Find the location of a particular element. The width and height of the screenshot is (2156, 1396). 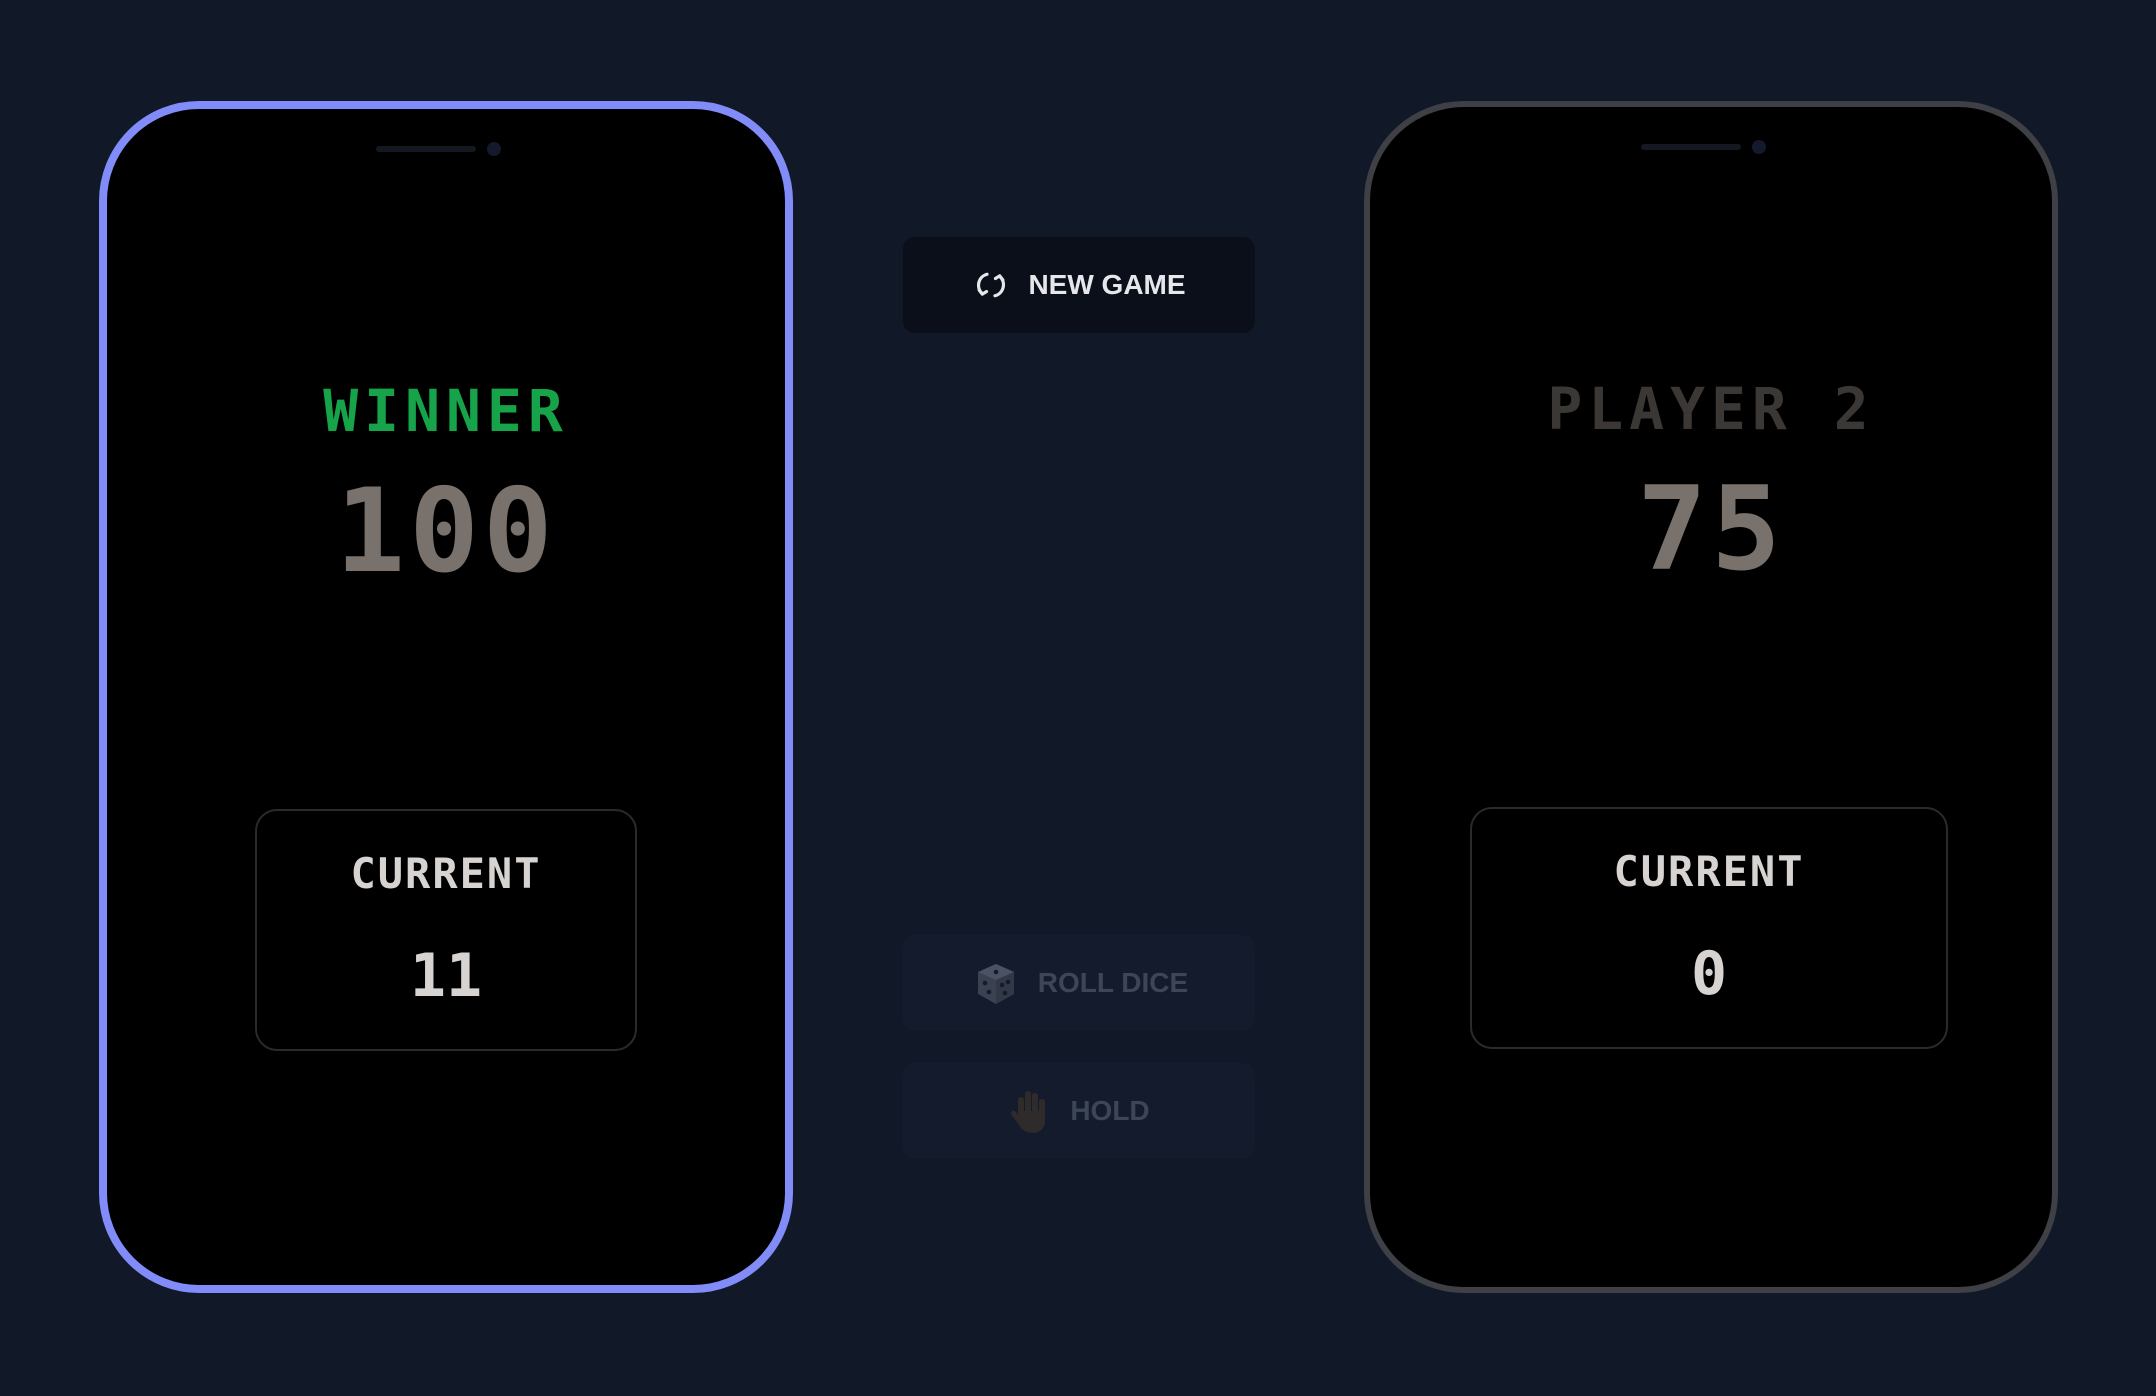

player-1-current-score: 11 is located at coordinates (446, 976).